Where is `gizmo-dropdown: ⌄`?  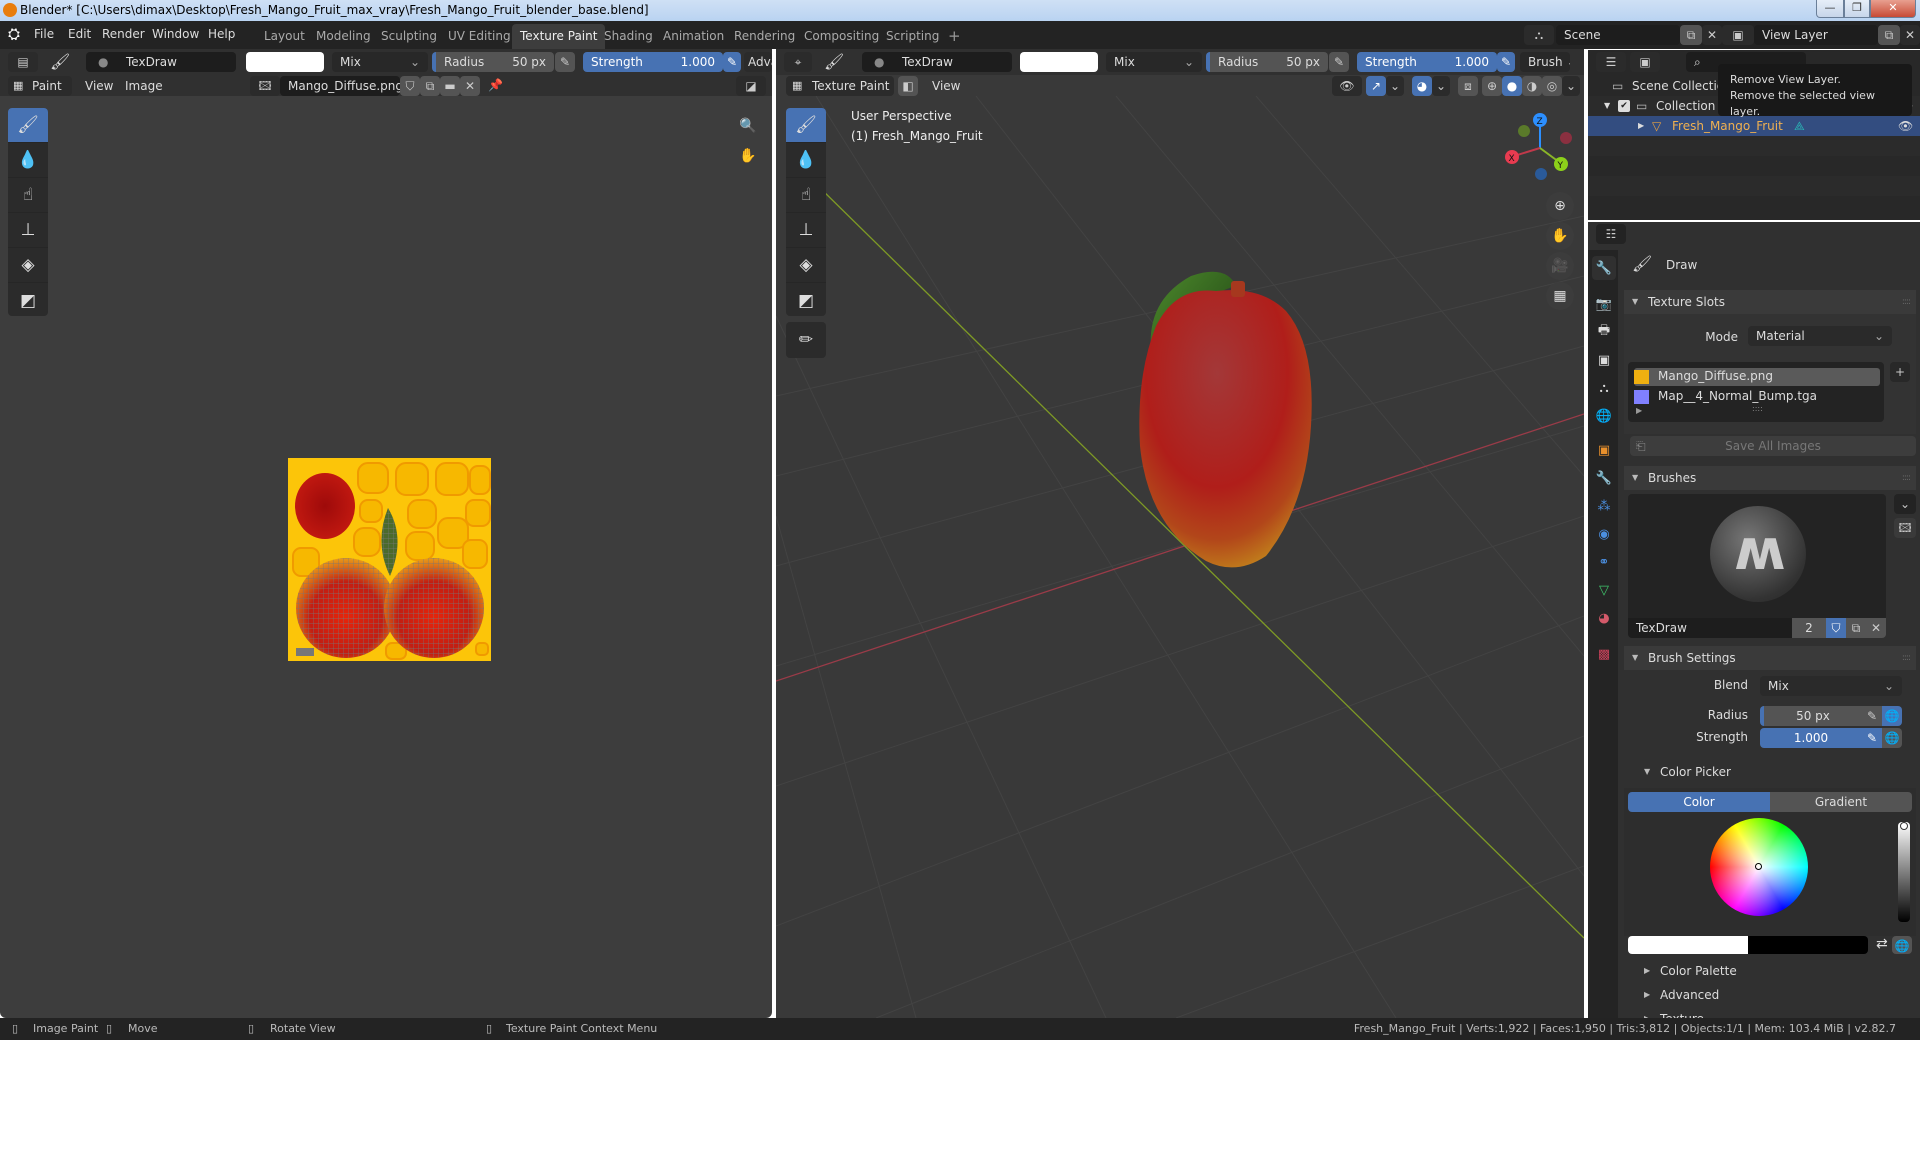
gizmo-dropdown: ⌄ is located at coordinates (1395, 86).